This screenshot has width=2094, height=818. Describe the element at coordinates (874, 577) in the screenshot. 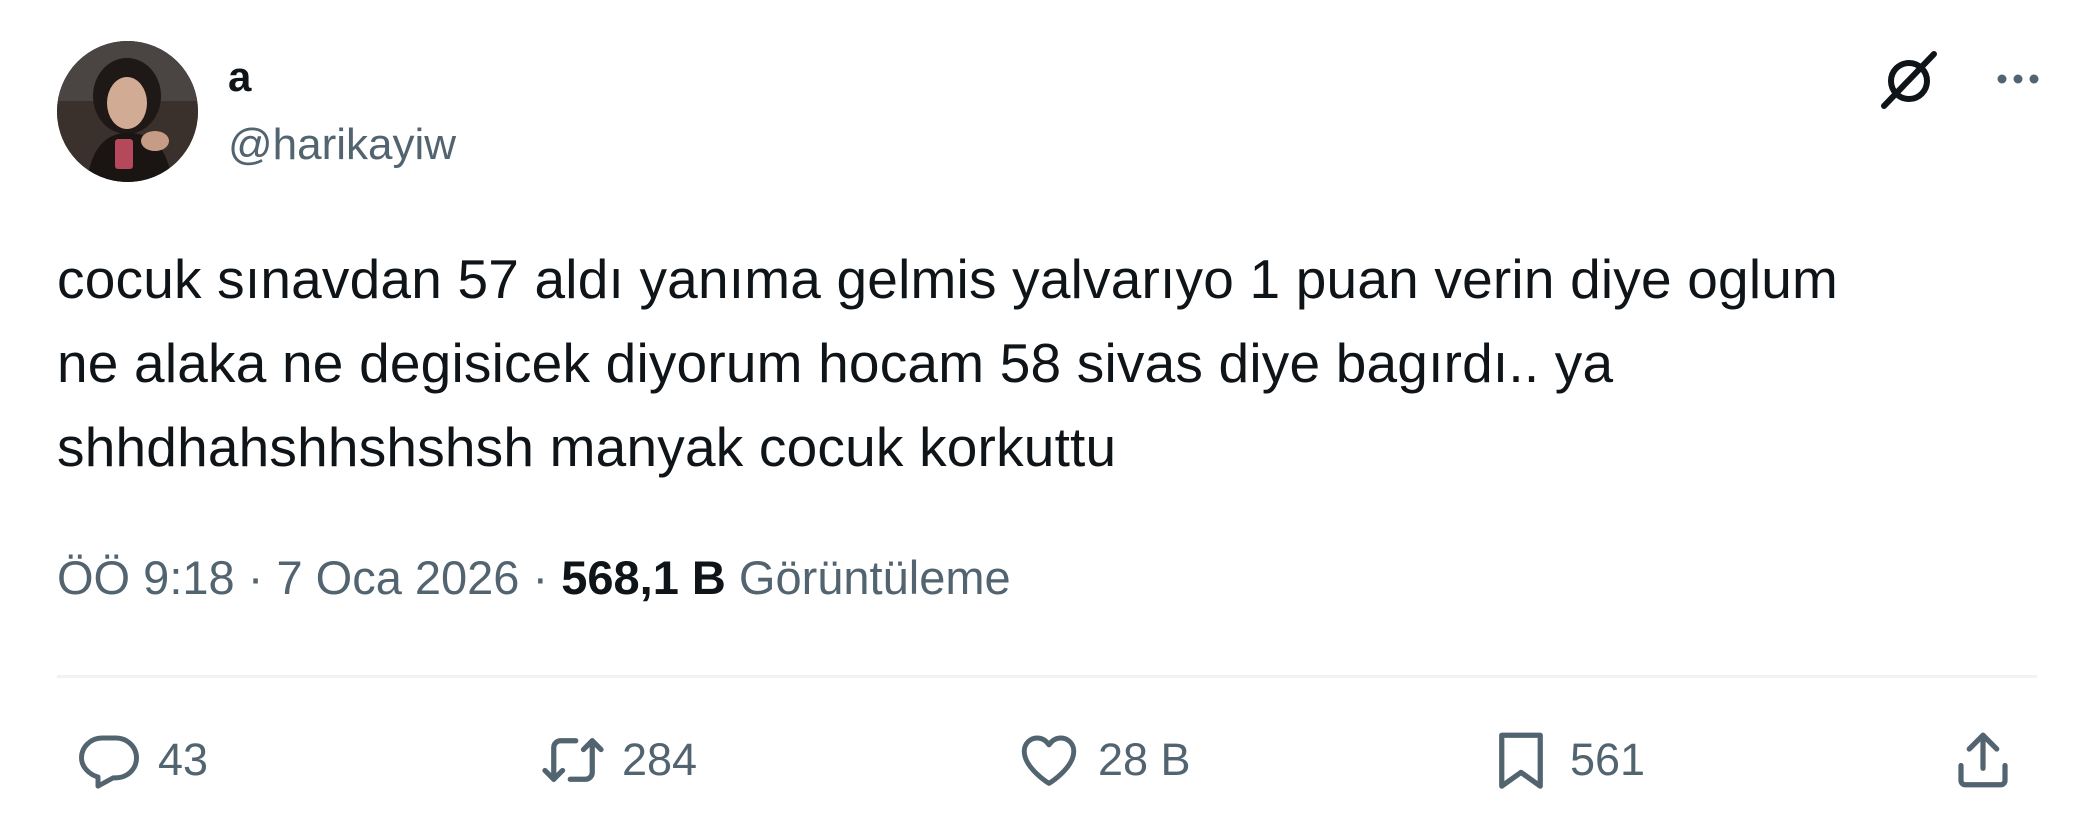

I see `views-label: Görüntüleme` at that location.